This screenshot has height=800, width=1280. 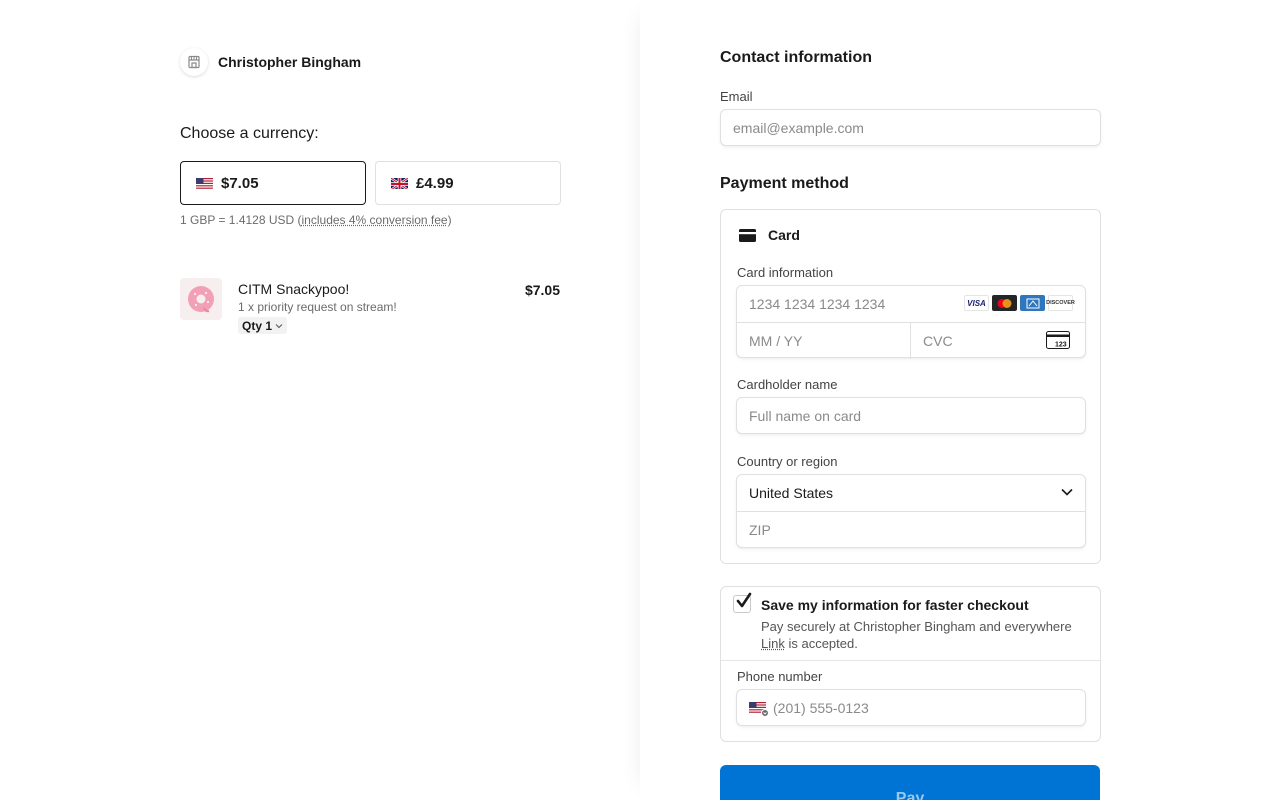 I want to click on currency-option-usd: $7.05, so click(x=273, y=183).